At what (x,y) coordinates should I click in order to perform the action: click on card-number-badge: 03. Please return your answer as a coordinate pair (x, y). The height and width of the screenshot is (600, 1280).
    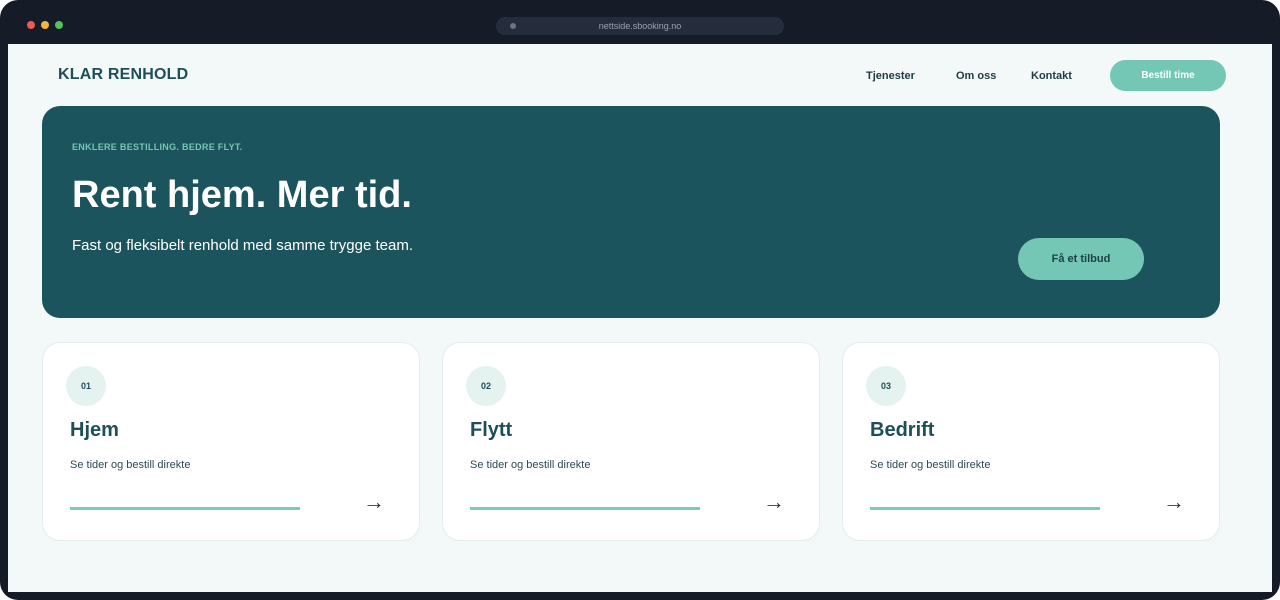
    Looking at the image, I should click on (886, 386).